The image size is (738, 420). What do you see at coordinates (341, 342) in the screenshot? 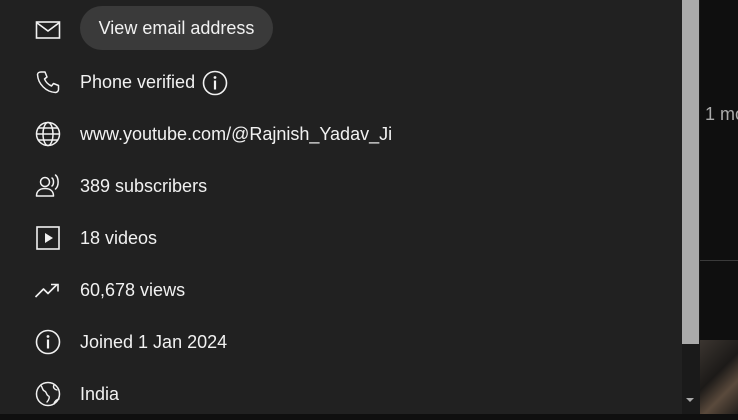
I see `joined-row: Joined 1 Jan 2024` at bounding box center [341, 342].